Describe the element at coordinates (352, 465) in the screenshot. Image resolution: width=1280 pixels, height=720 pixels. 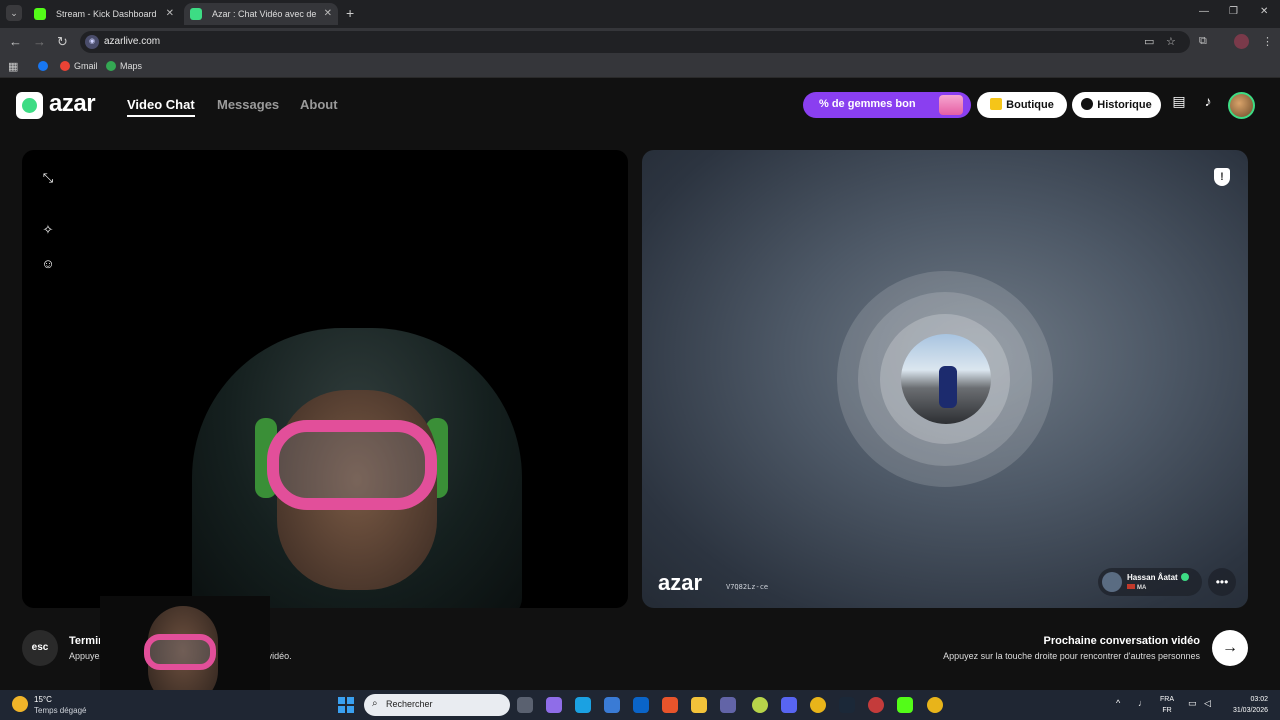
I see `diving-mask-filter` at that location.